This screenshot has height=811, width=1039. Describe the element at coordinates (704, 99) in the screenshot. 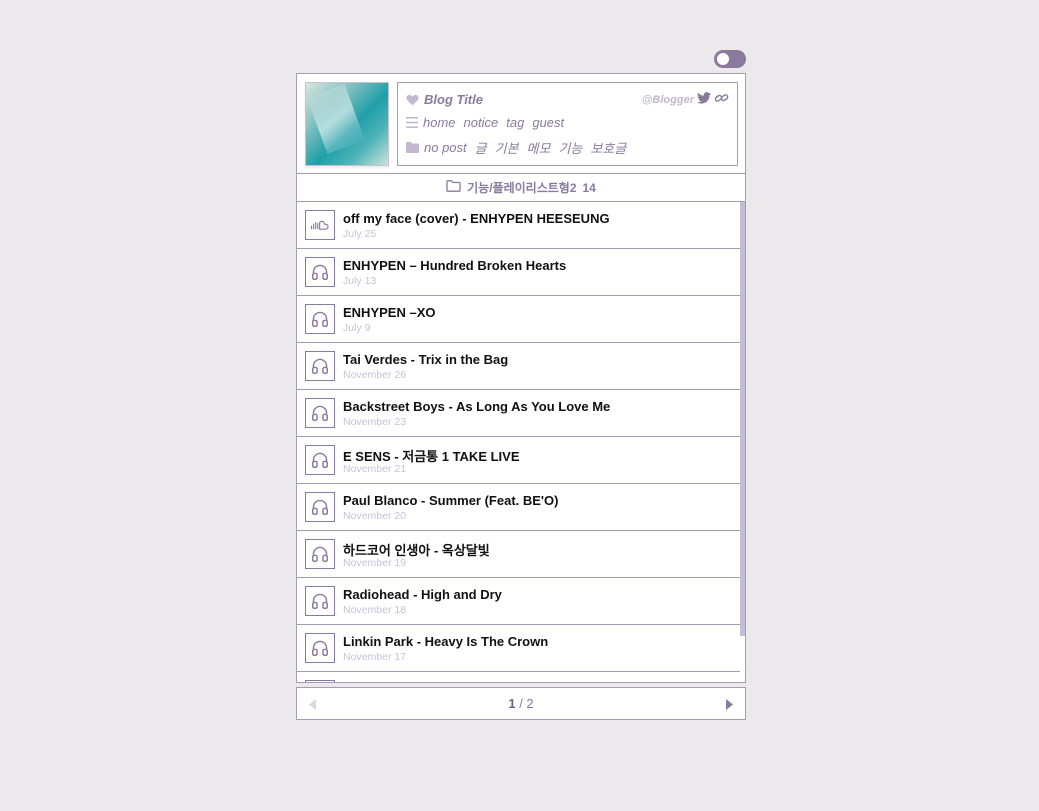

I see `twitter-icon` at that location.